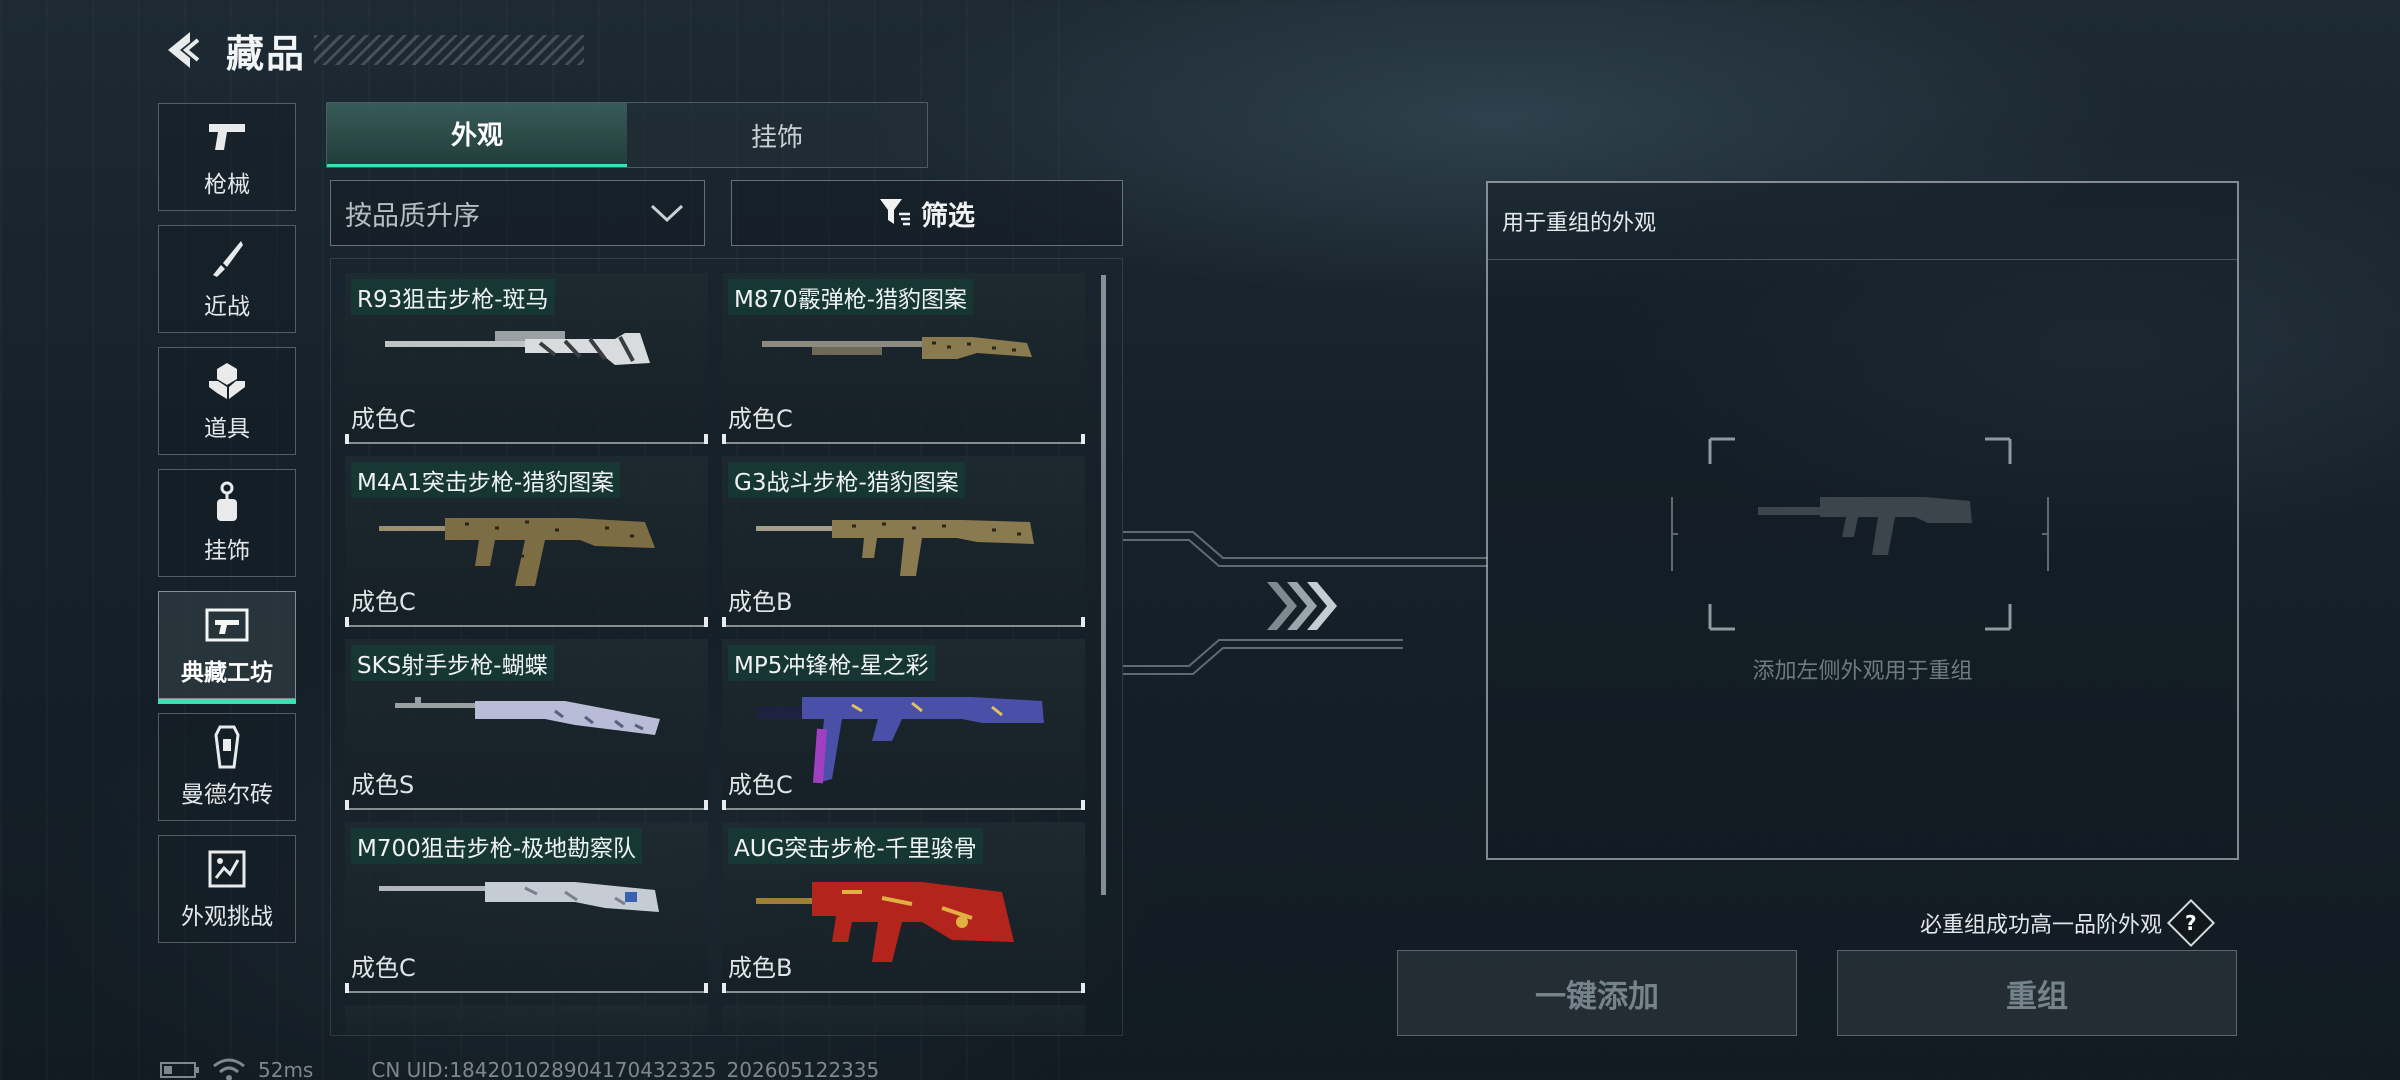 The width and height of the screenshot is (2400, 1080). I want to click on arrow-indicator, so click(1303, 606).